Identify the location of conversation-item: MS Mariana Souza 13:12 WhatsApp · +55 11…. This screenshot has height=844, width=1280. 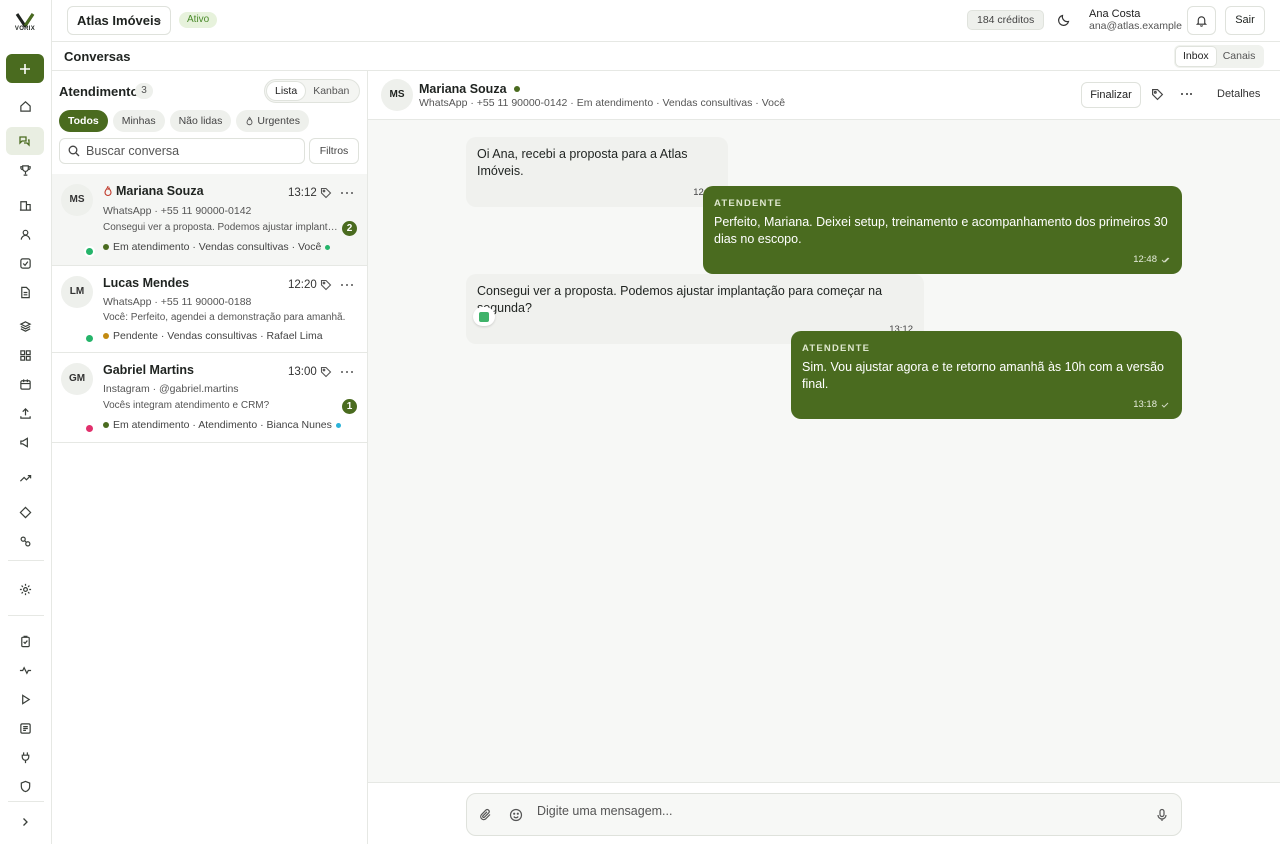
(209, 220).